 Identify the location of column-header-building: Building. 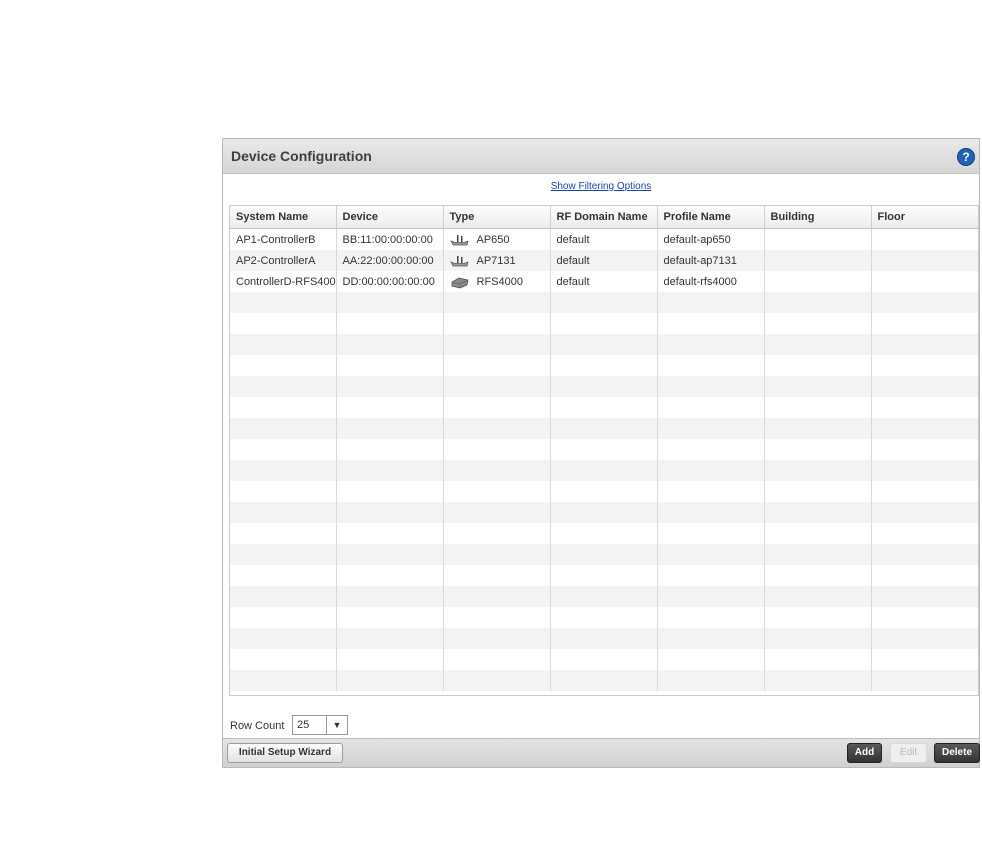
(818, 217).